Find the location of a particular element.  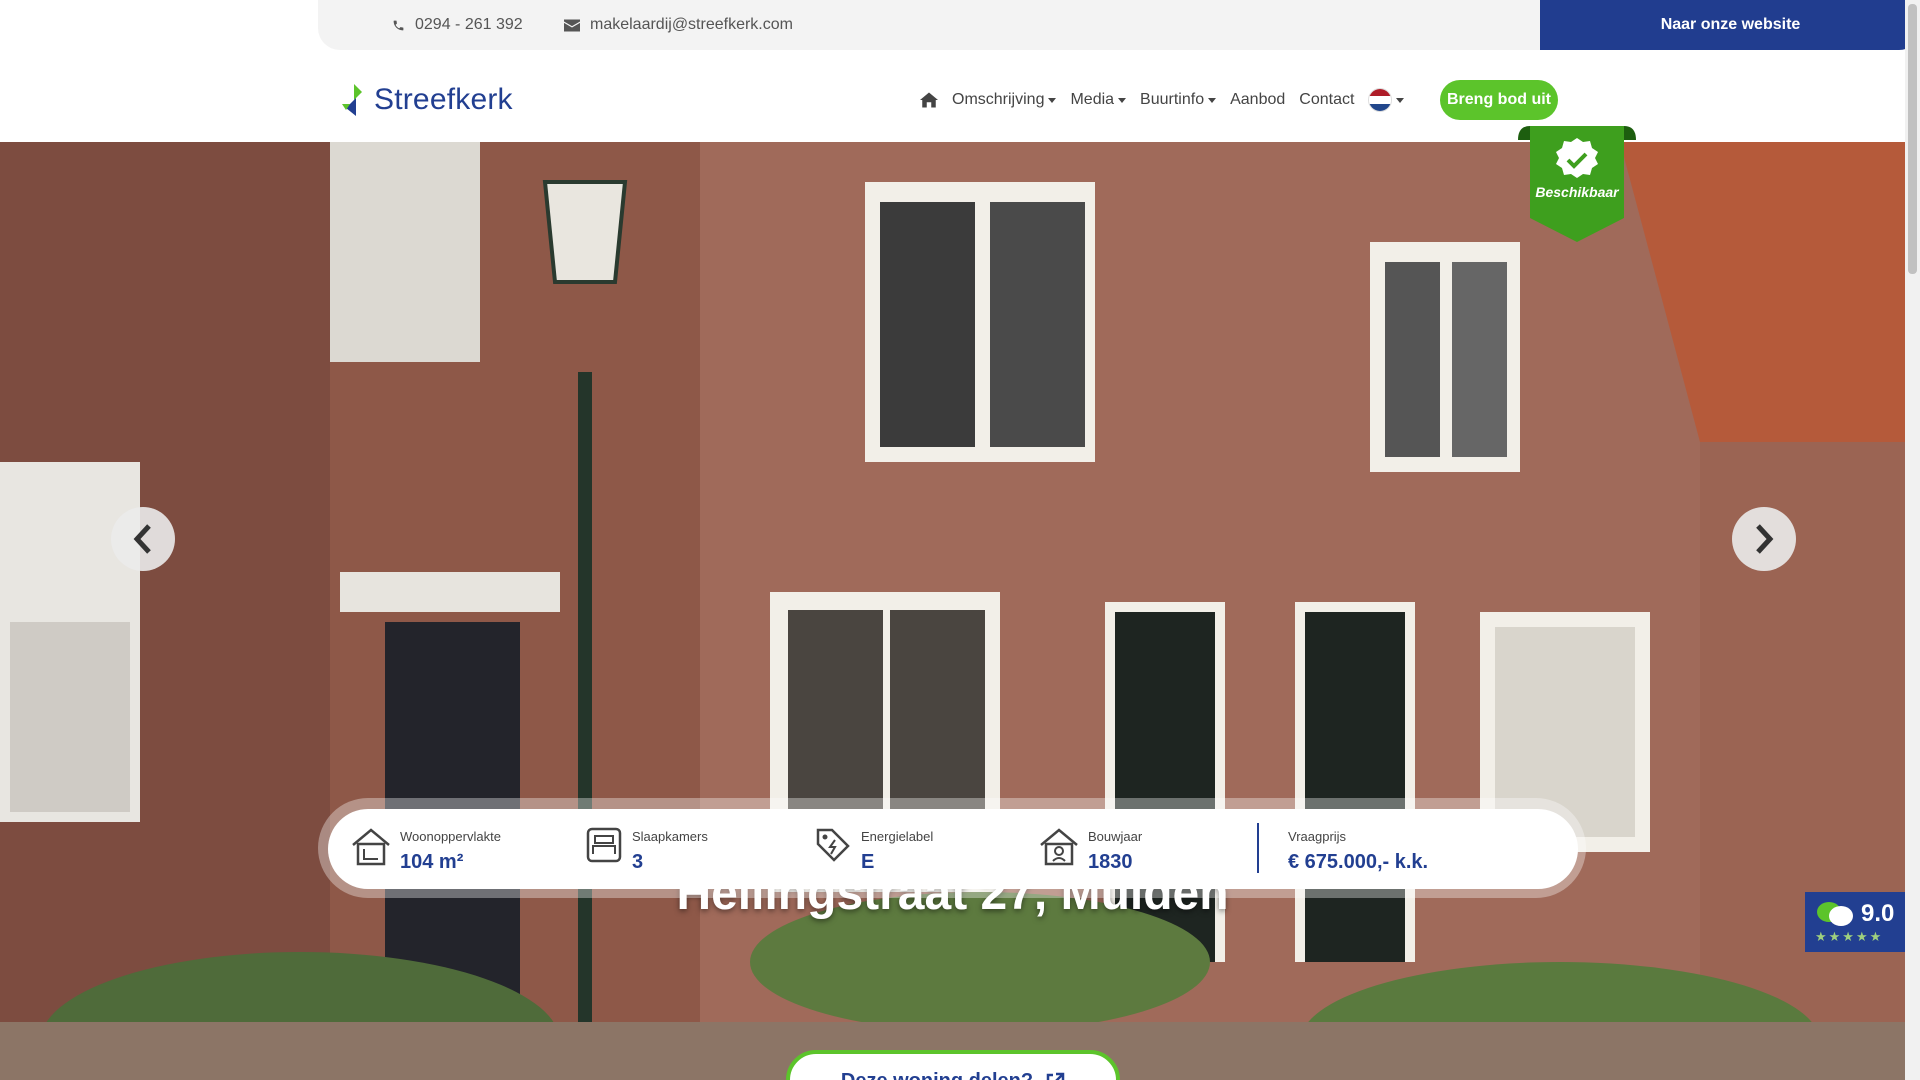

nav-media-label: Media is located at coordinates (1092, 99).